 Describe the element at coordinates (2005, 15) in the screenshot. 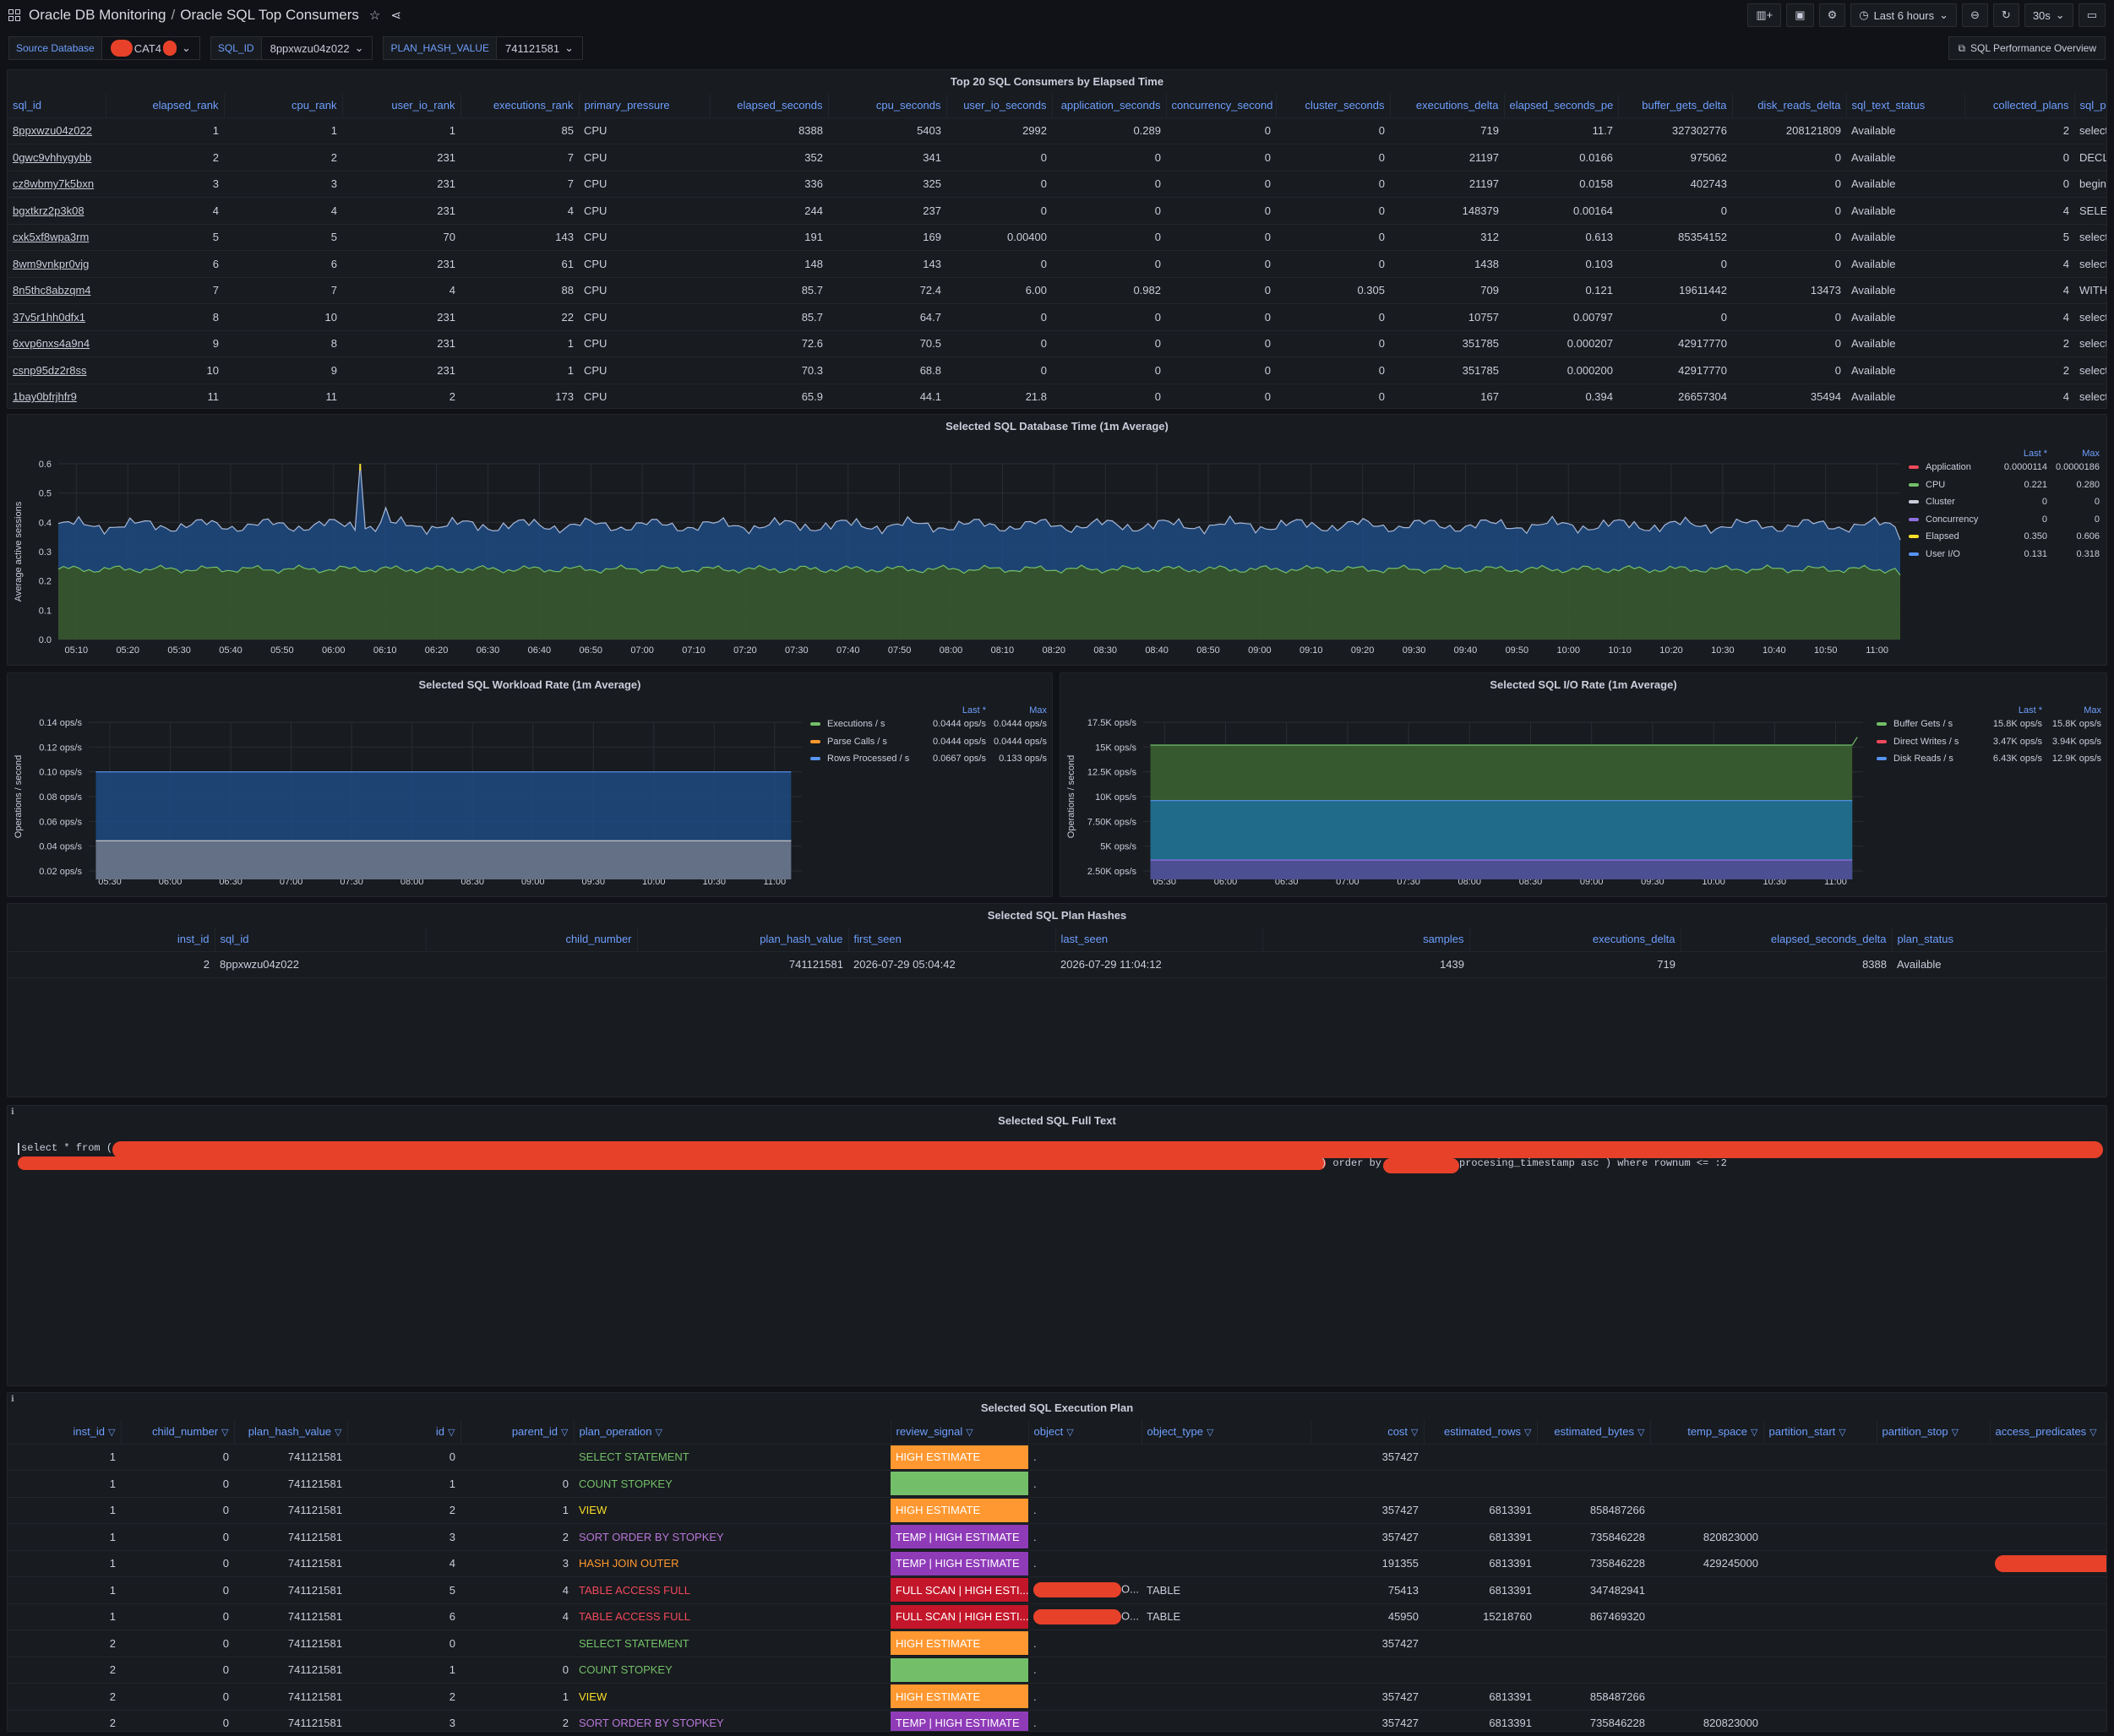

I see `refresh-button: ↻` at that location.